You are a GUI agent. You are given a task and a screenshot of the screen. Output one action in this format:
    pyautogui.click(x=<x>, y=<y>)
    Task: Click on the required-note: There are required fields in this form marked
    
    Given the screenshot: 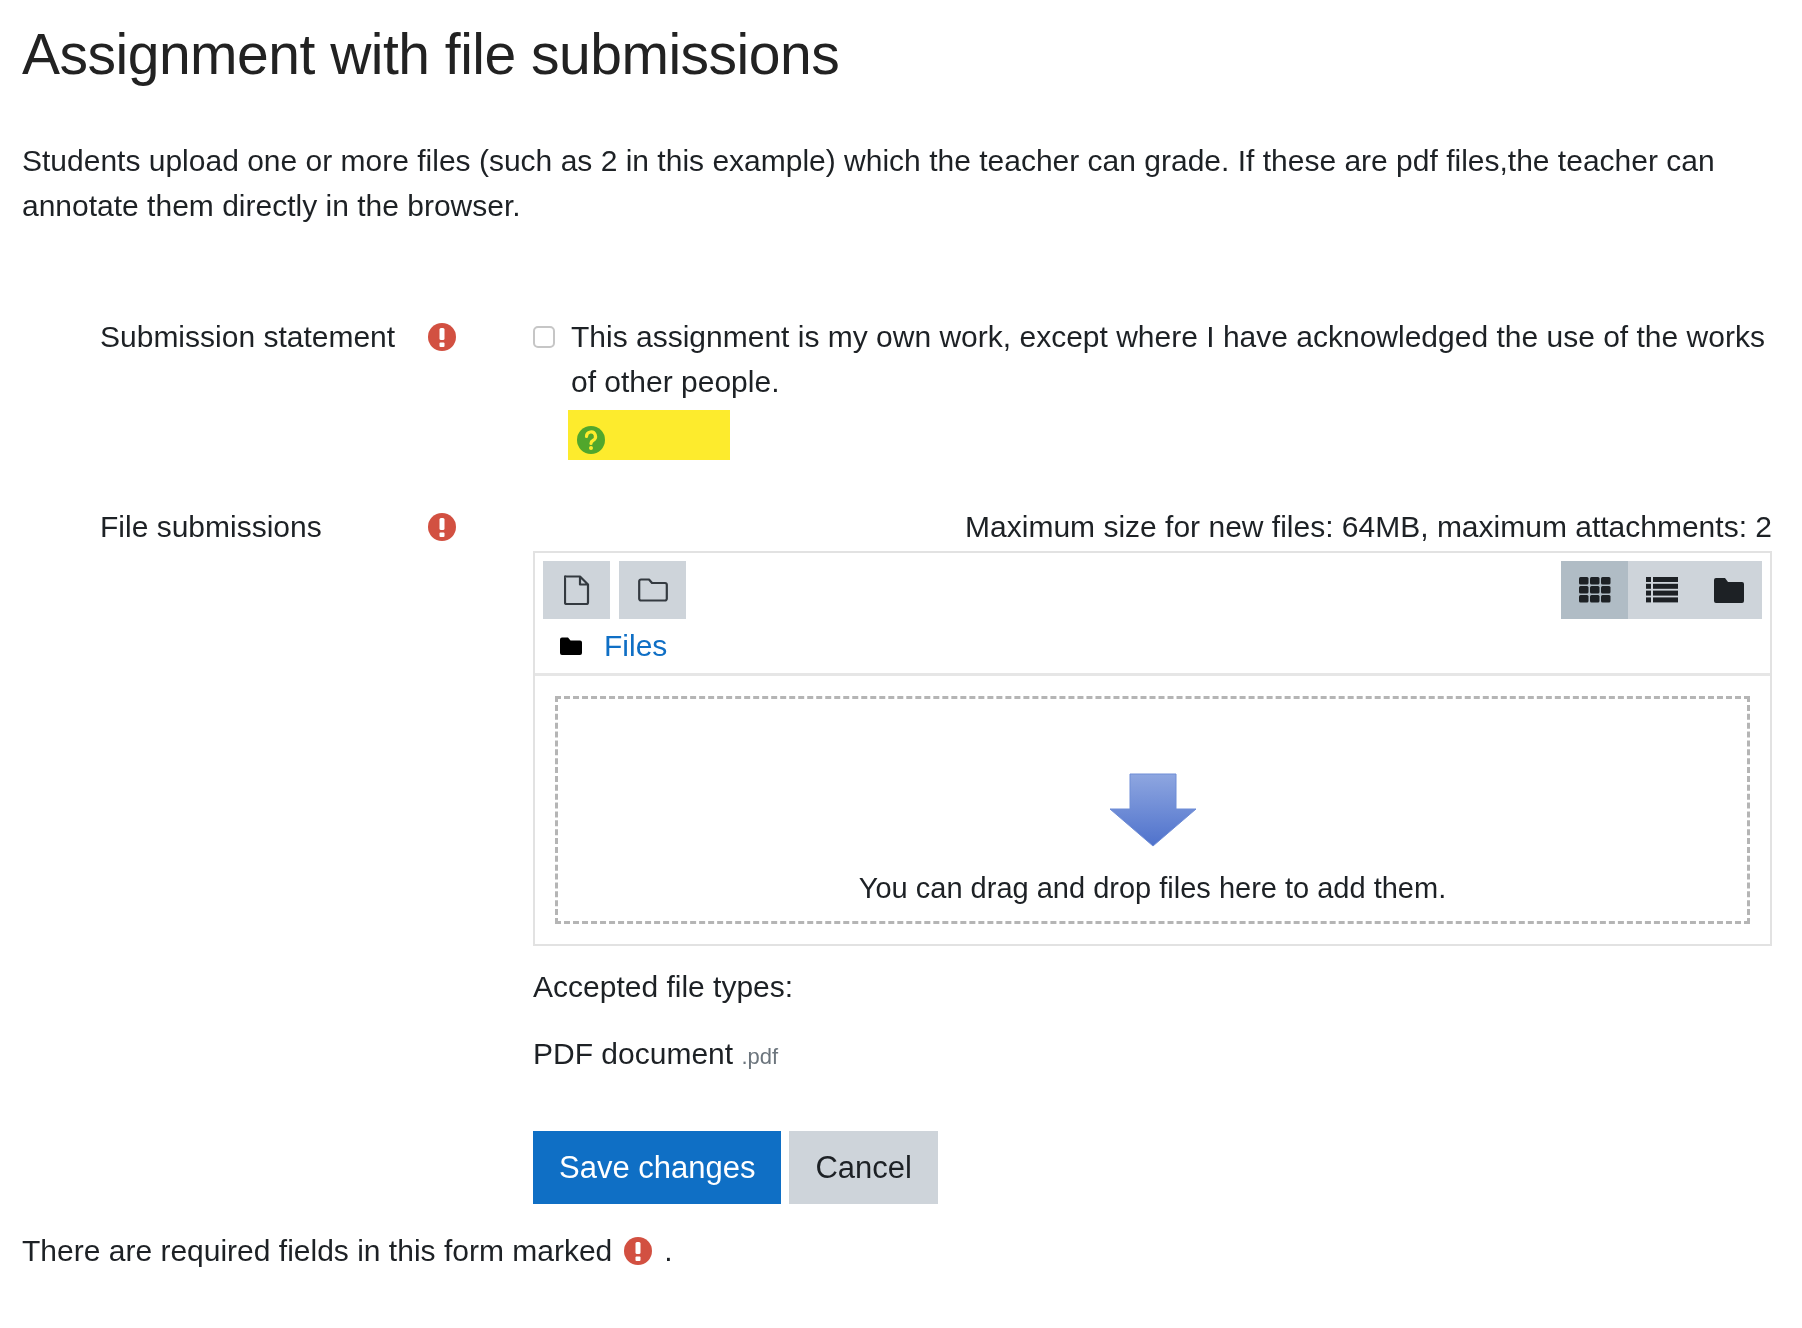 What is the action you would take?
    pyautogui.click(x=317, y=1251)
    